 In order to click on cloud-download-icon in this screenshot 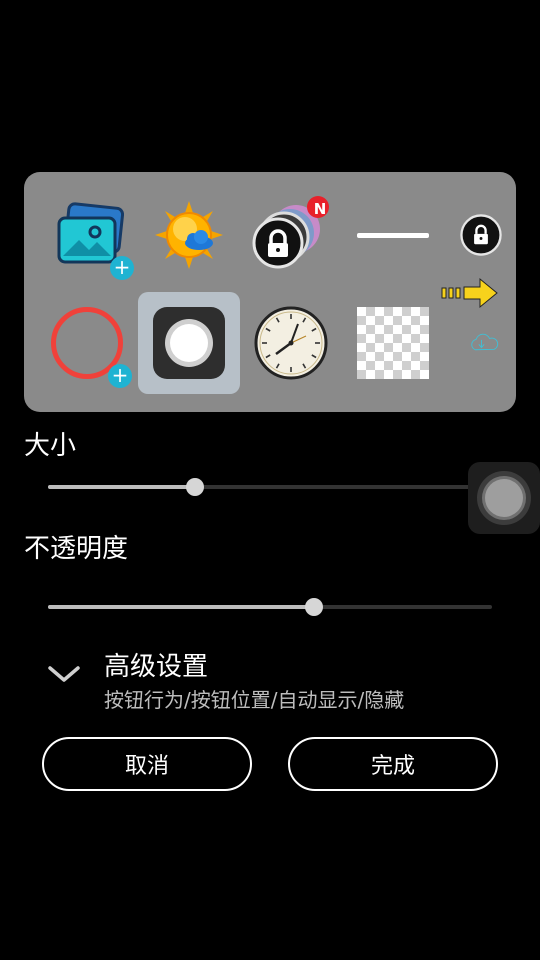, I will do `click(485, 342)`.